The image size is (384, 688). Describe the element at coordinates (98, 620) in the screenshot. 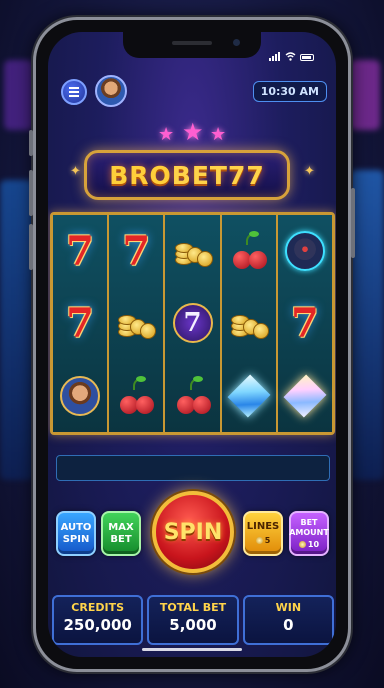

I see `credits-panel: CREDITS 250,000` at that location.